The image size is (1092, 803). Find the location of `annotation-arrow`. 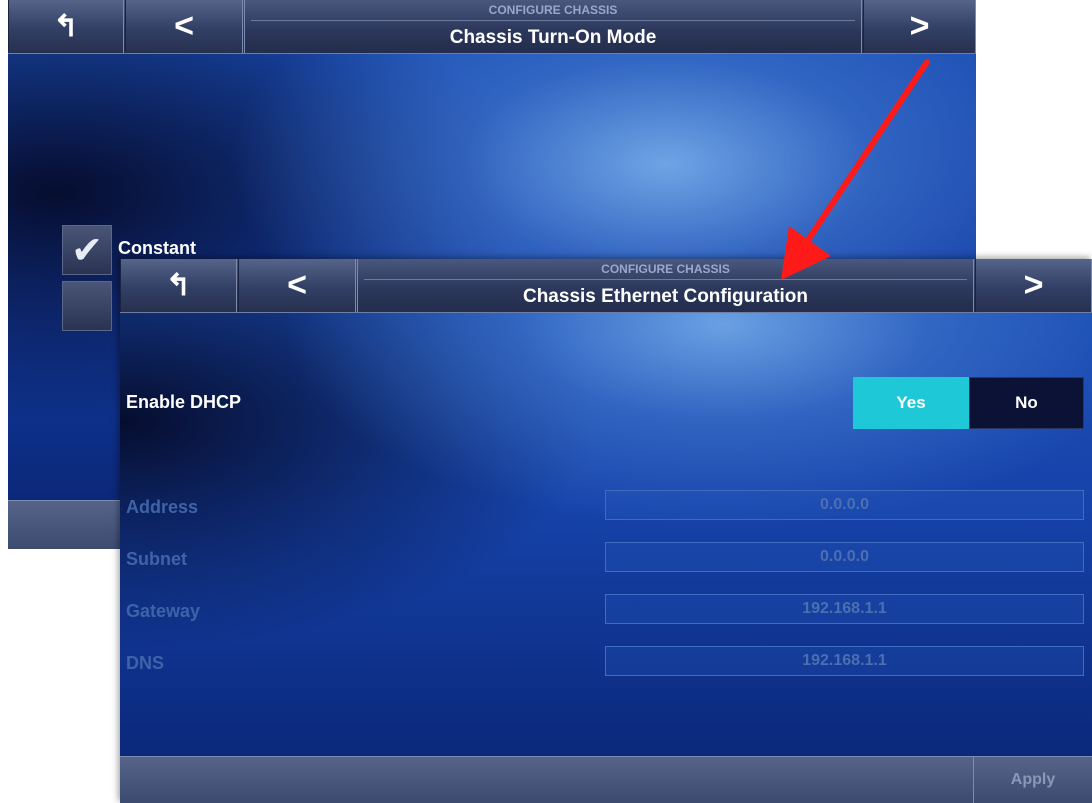

annotation-arrow is located at coordinates (855, 169).